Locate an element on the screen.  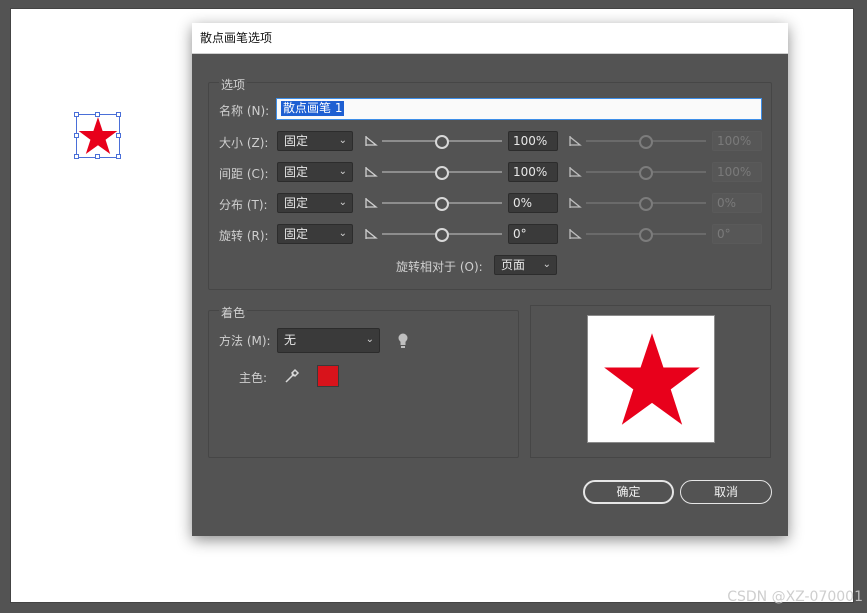
method-value: 无 is located at coordinates (290, 340).